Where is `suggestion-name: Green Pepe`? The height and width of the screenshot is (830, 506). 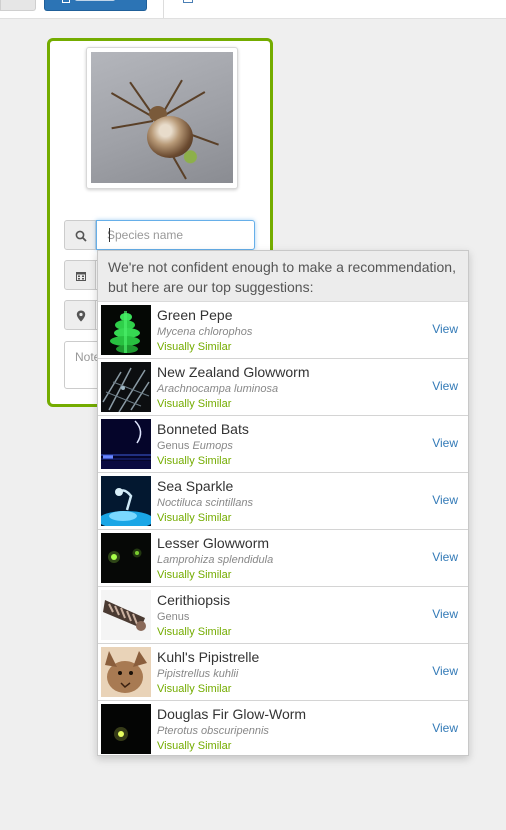 suggestion-name: Green Pepe is located at coordinates (195, 315).